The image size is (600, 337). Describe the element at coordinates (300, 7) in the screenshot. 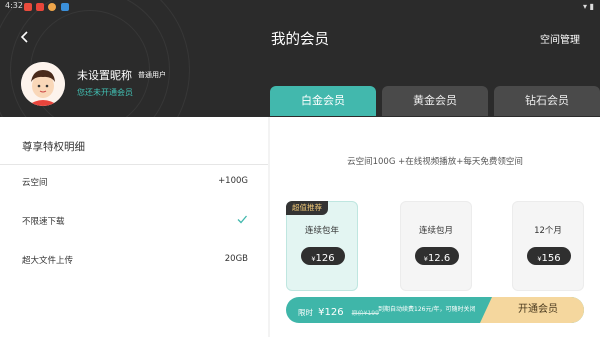

I see `status-bar: 4:32 ▾ ▮` at that location.